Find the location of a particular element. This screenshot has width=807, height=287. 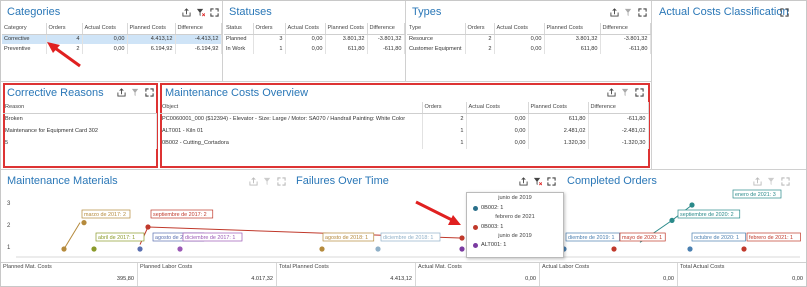

total-cell: Actual Labor Costs 0,00 is located at coordinates (609, 274).